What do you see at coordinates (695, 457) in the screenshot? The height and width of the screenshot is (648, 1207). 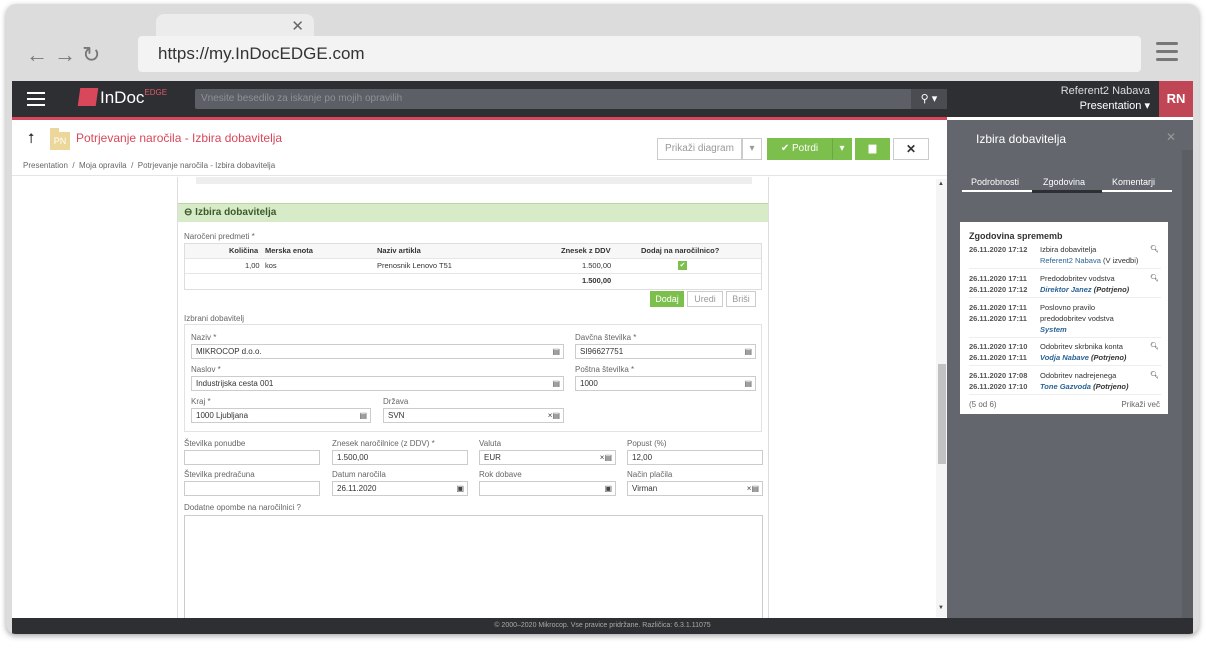 I see `popust-field: 12,00` at bounding box center [695, 457].